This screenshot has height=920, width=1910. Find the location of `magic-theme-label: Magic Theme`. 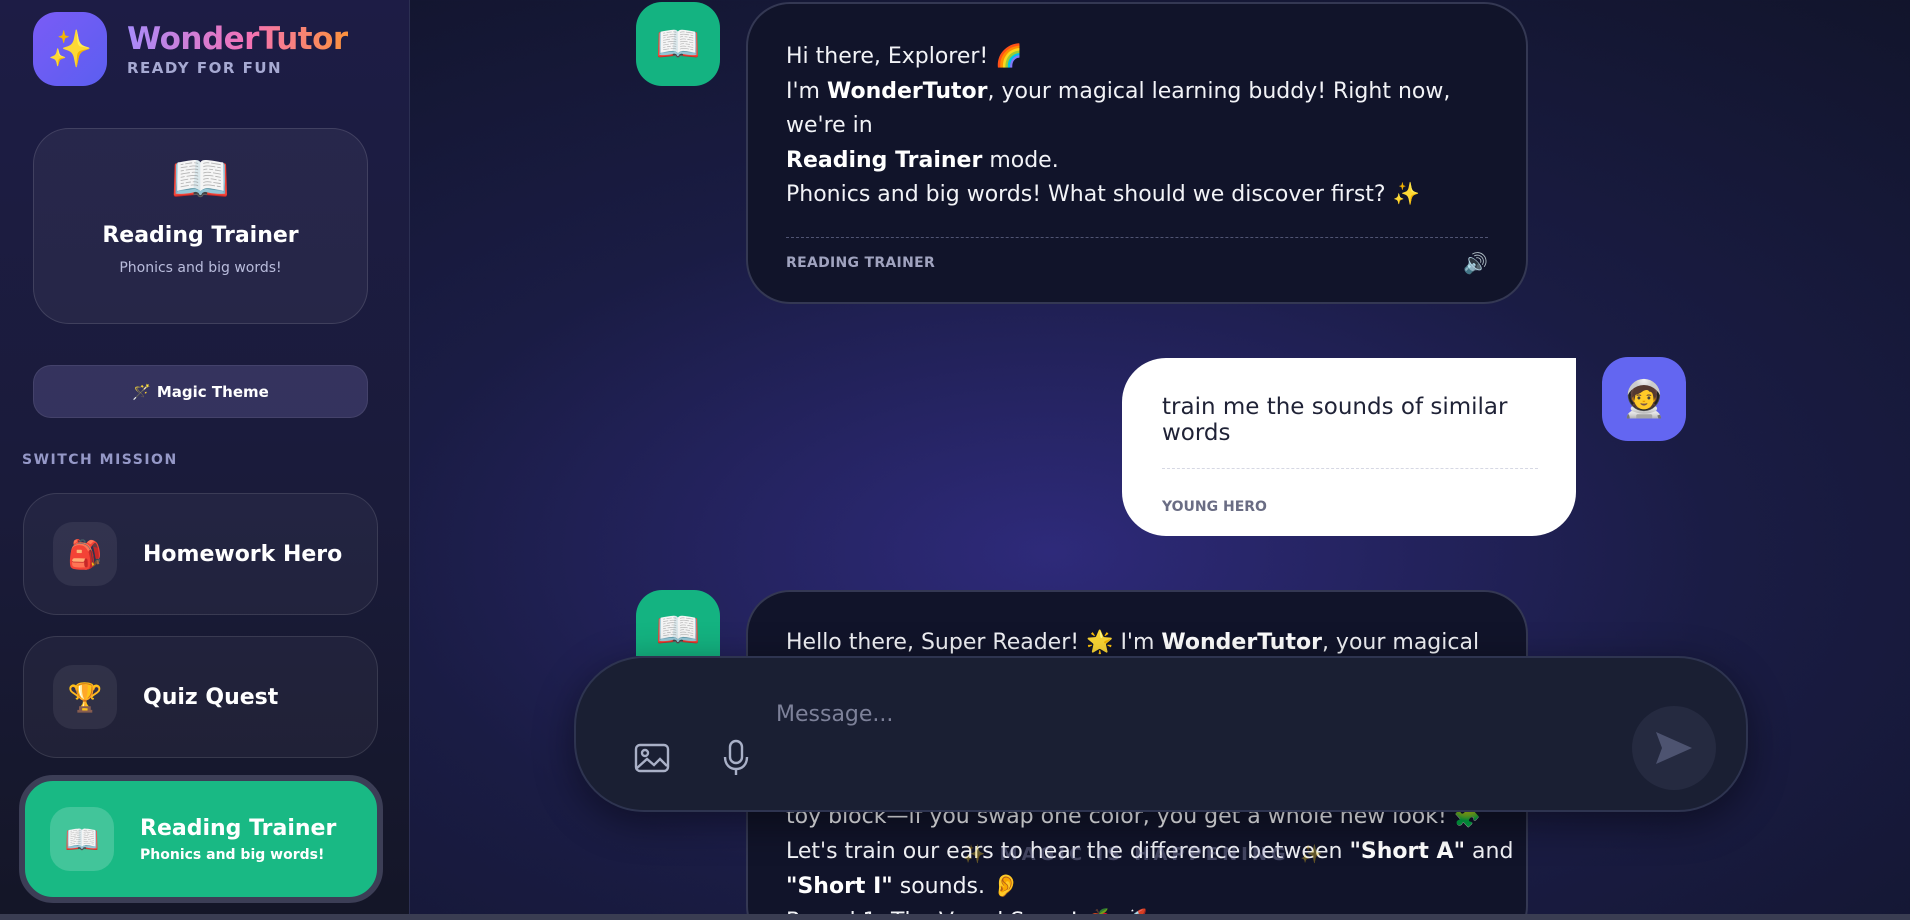

magic-theme-label: Magic Theme is located at coordinates (212, 391).